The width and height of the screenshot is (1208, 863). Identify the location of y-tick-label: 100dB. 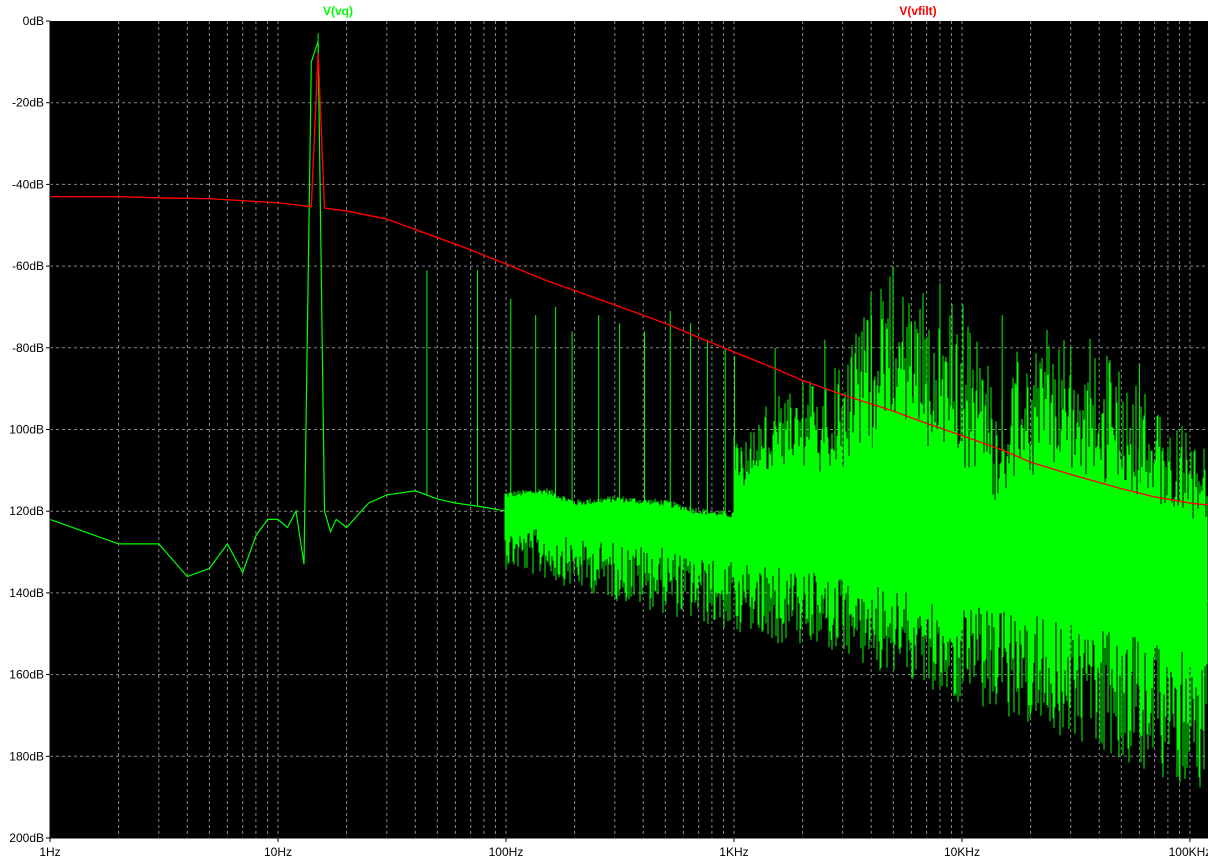
(26, 430).